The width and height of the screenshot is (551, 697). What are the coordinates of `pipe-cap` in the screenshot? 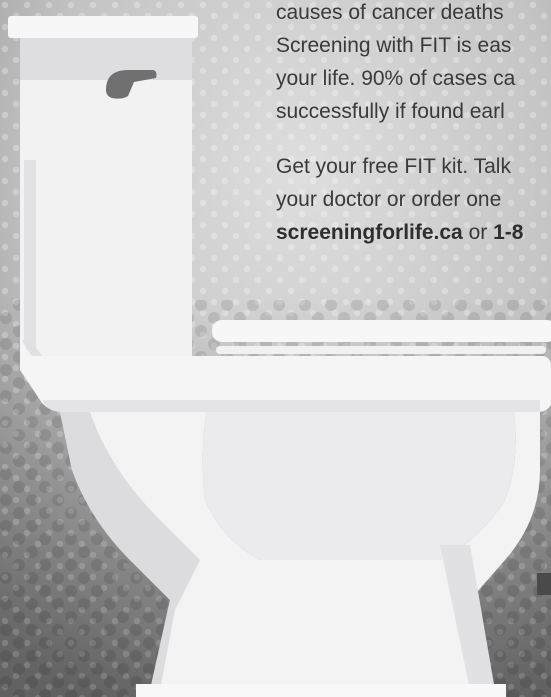 It's located at (544, 584).